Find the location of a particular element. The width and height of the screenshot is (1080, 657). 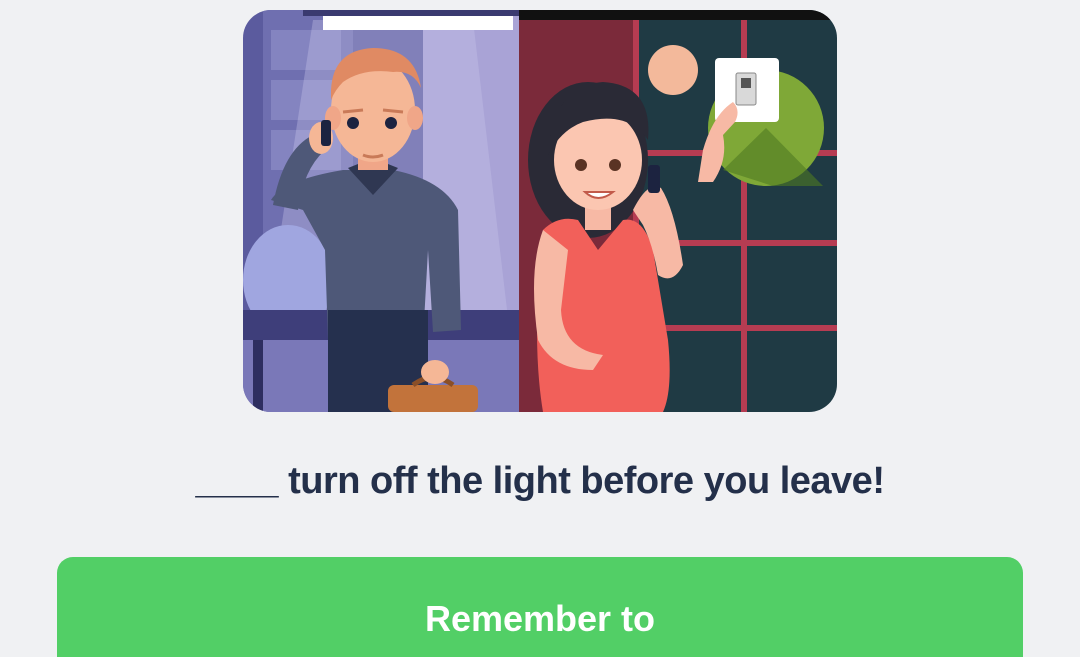

answer-option-button: Remember to is located at coordinates (540, 607).